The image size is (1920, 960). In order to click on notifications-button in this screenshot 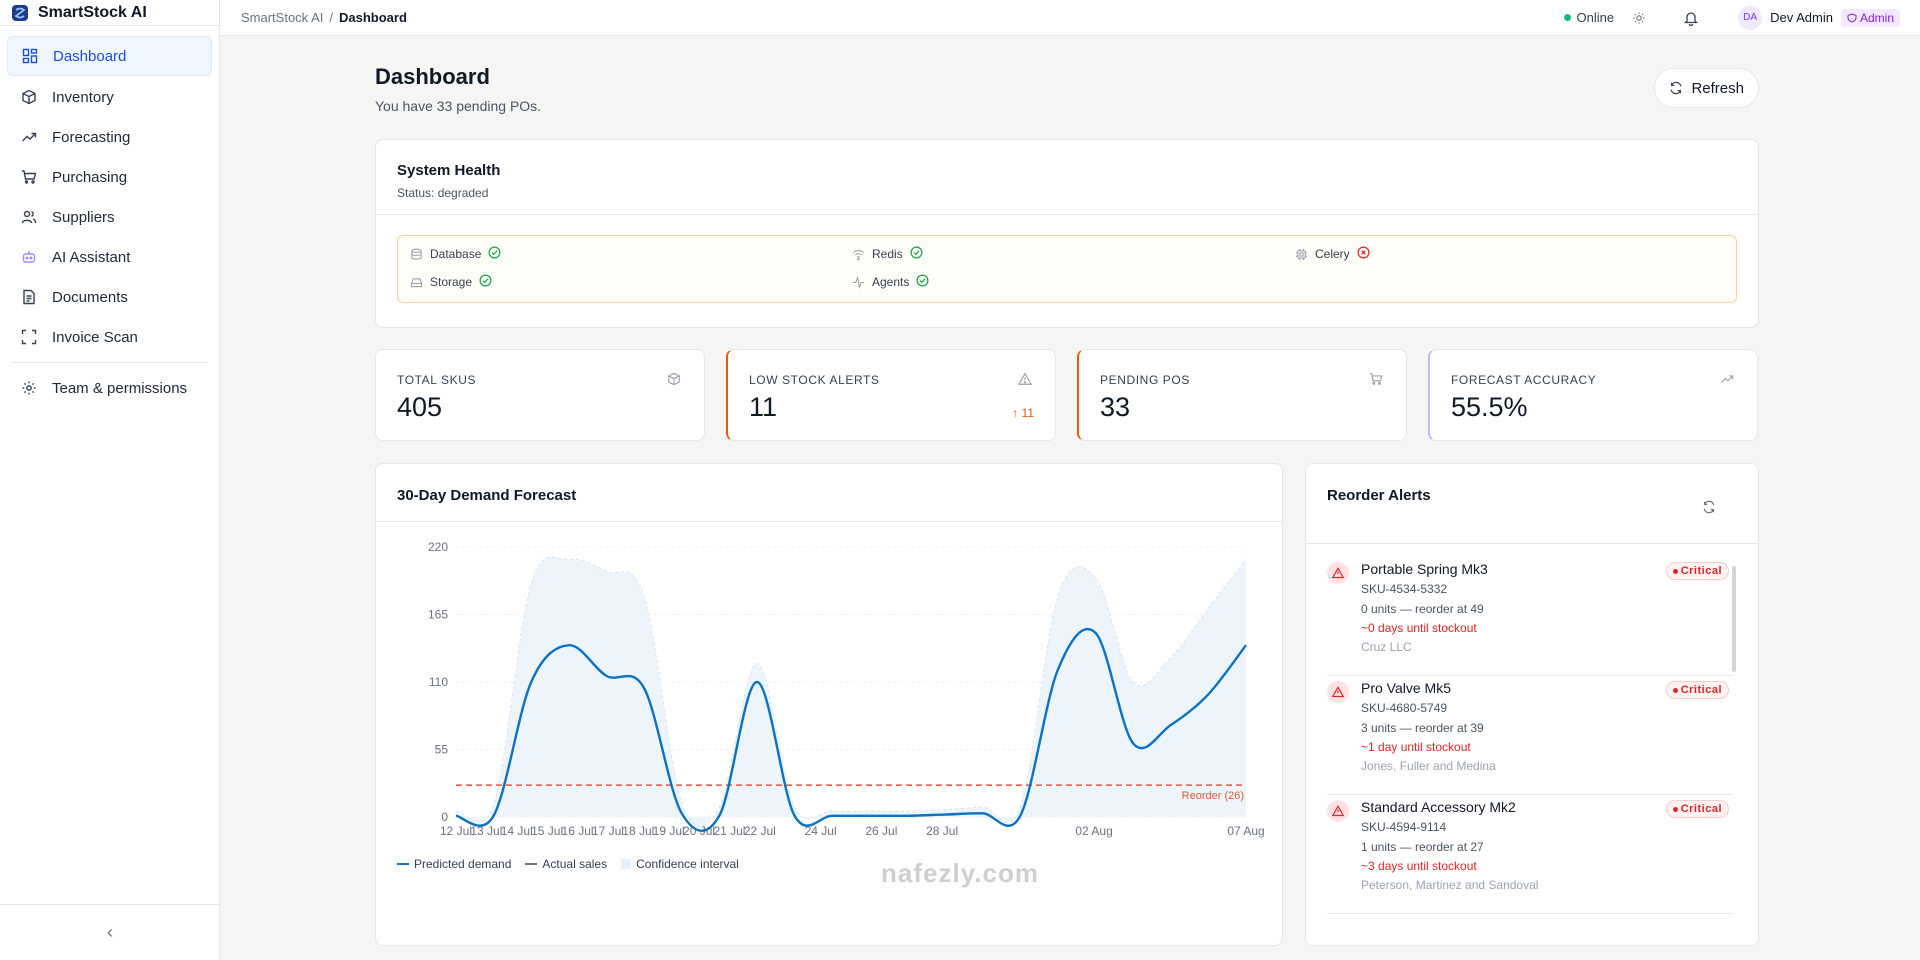, I will do `click(1691, 18)`.